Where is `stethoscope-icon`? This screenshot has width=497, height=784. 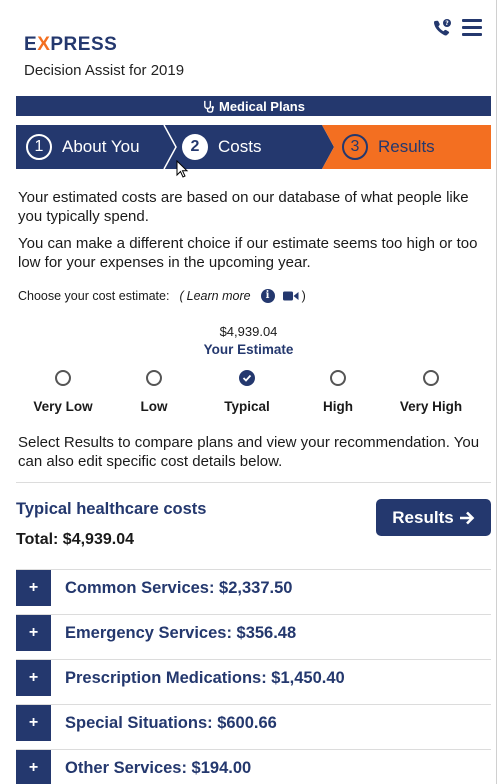
stethoscope-icon is located at coordinates (209, 106).